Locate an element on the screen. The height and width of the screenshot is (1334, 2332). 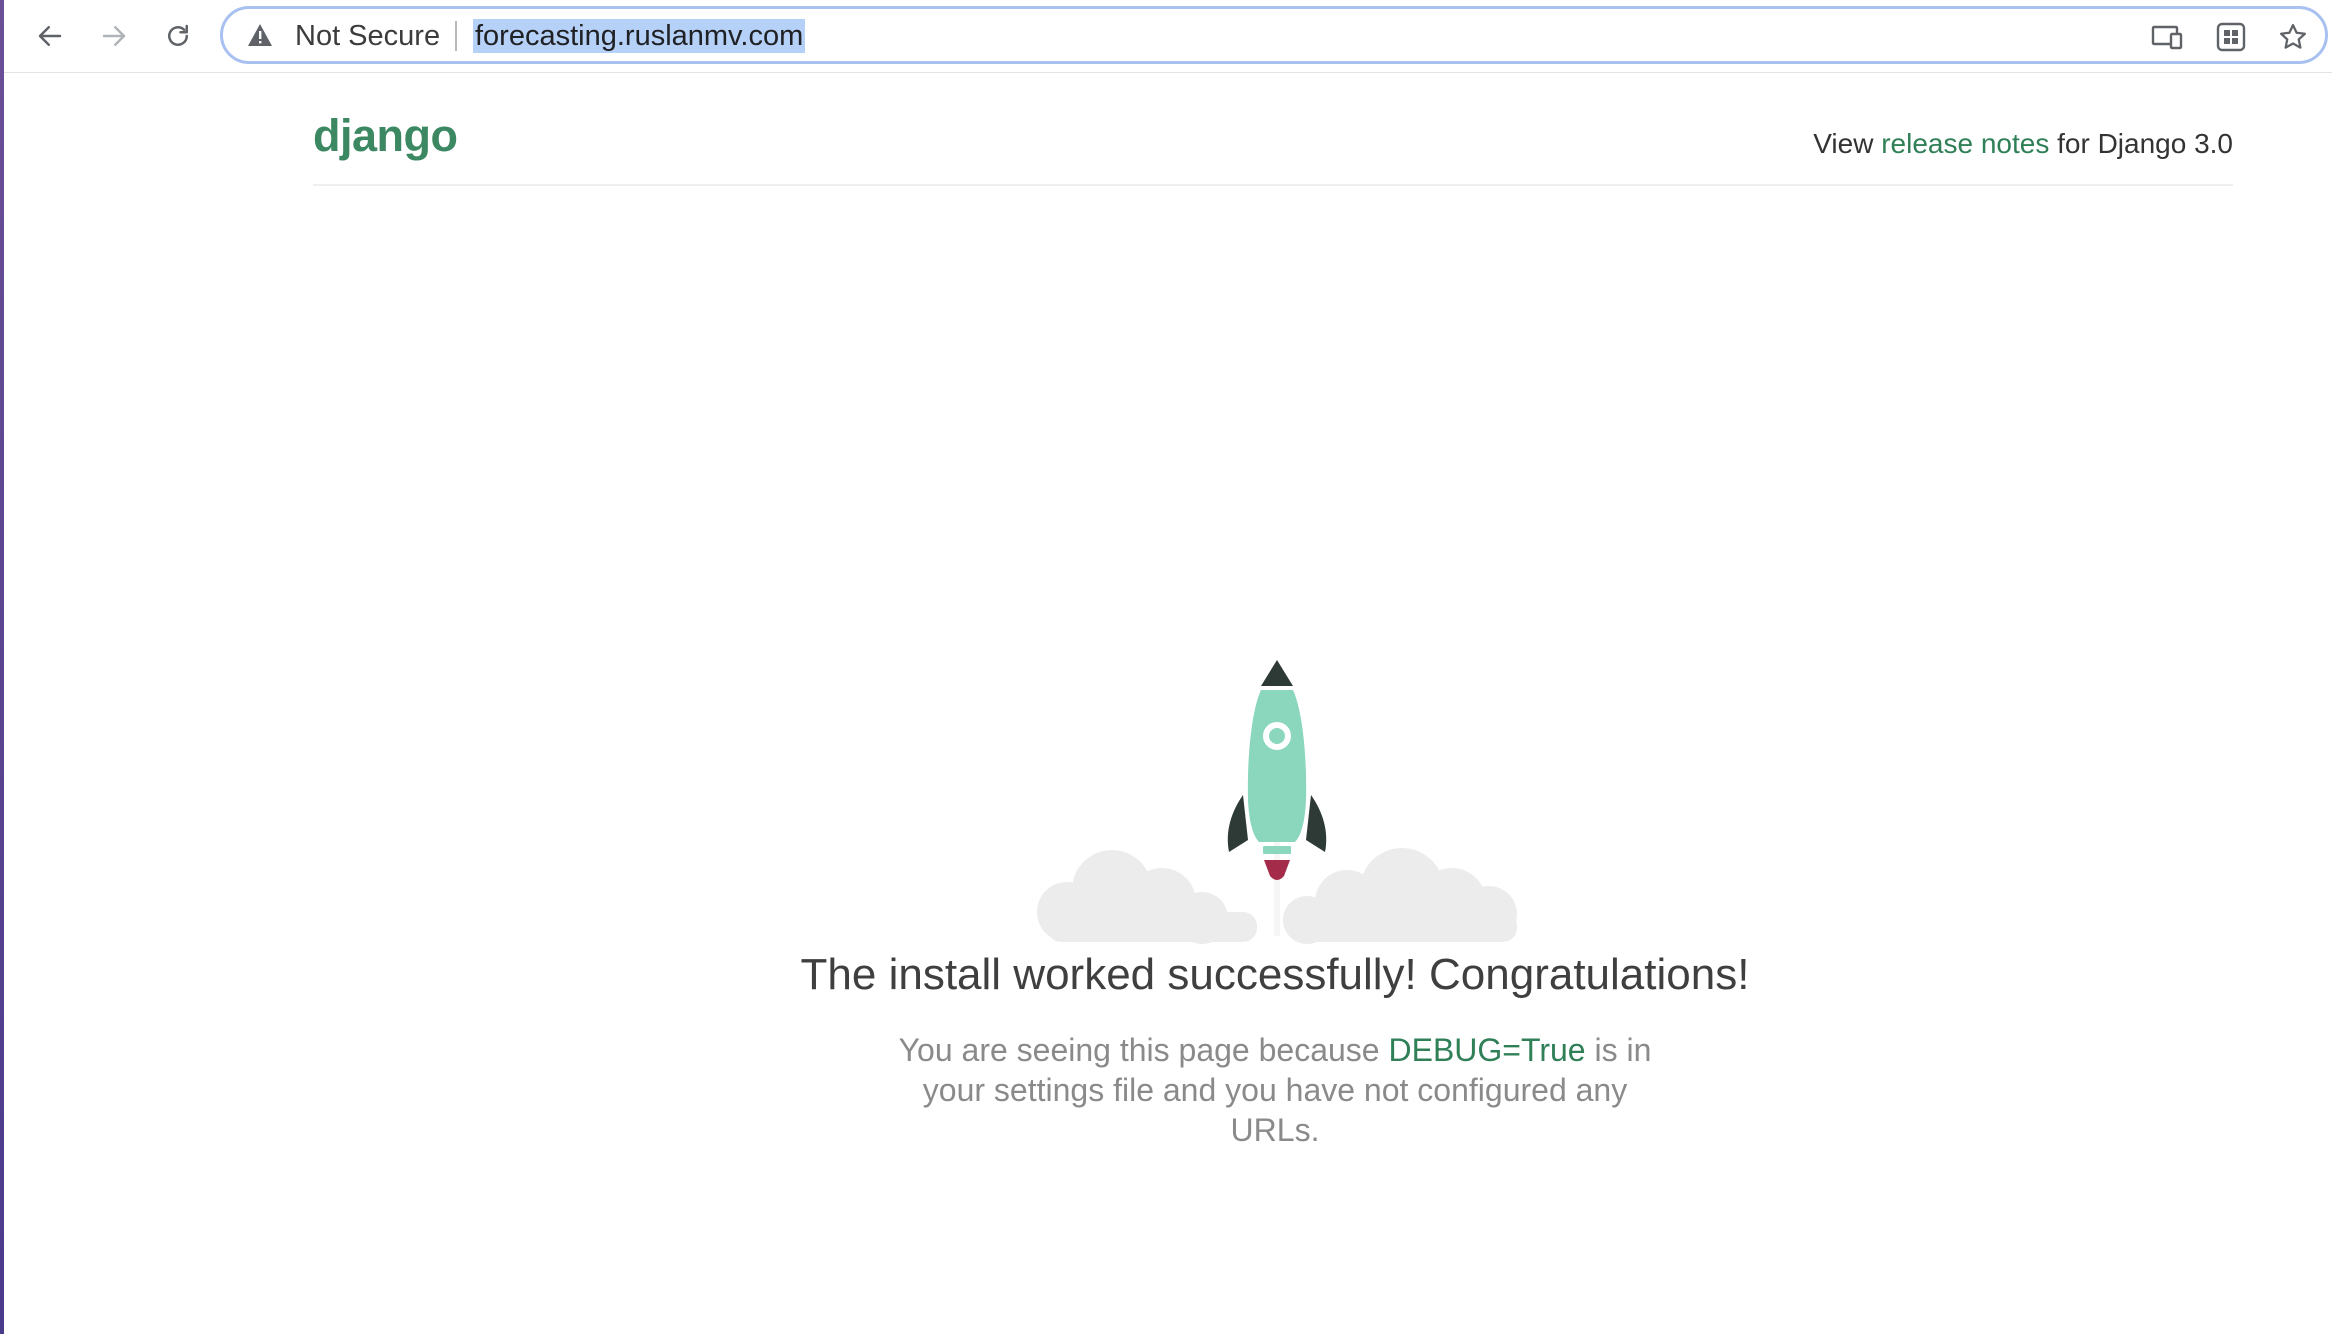
address-bar: Not Secure forecasting.ruslanmv.com is located at coordinates (1274, 35).